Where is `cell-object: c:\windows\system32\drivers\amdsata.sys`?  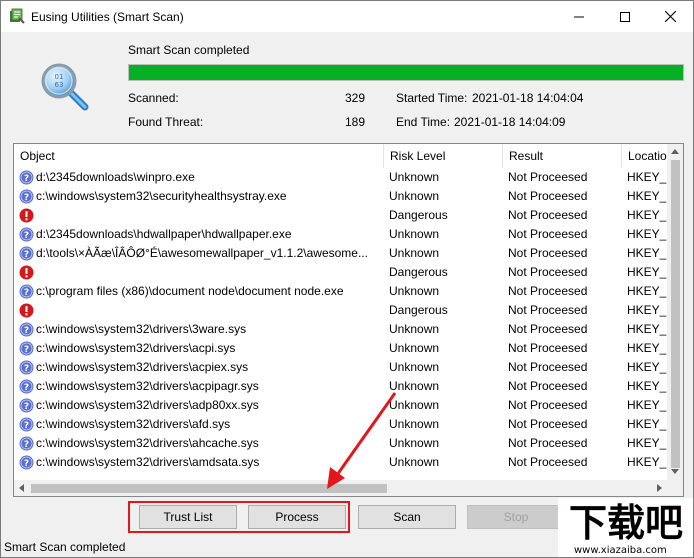
cell-object: c:\windows\system32\drivers\amdsata.sys is located at coordinates (148, 462).